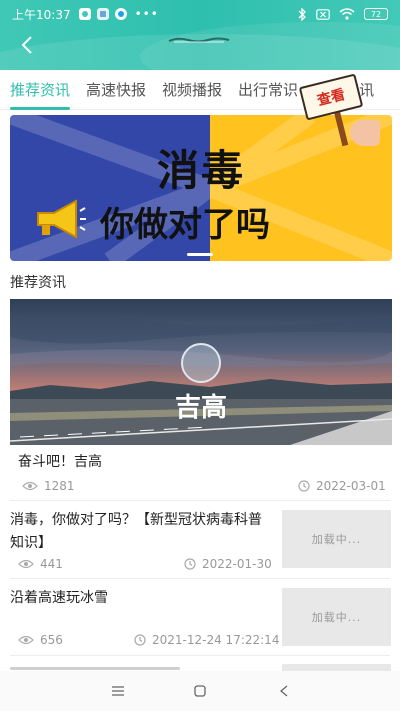 The height and width of the screenshot is (711, 400). I want to click on status-bar: 上午10:37 ••• 72, so click(200, 14).